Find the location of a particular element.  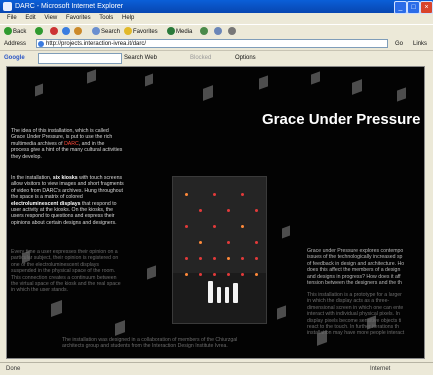

title-bar: DARC - Microsoft Internet Explorer _ □ × is located at coordinates (216, 7).